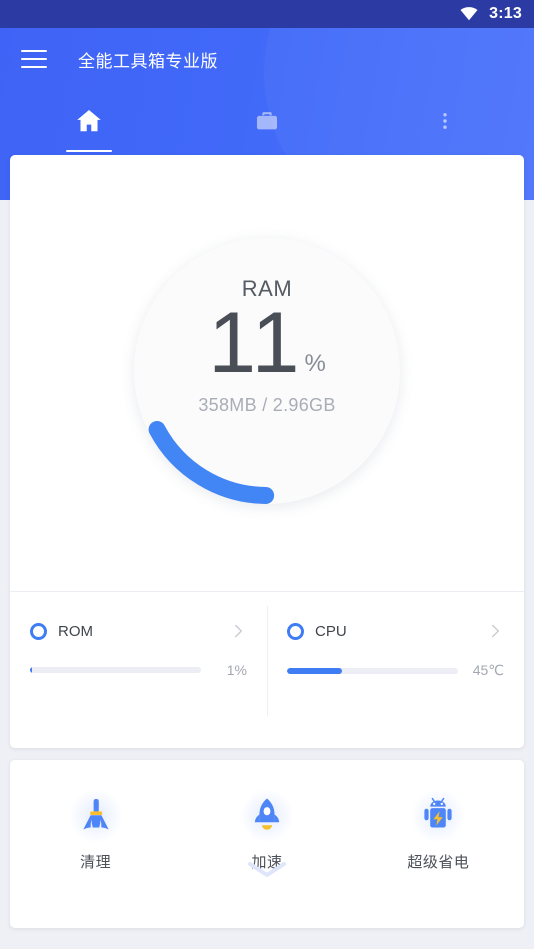 The width and height of the screenshot is (534, 949). I want to click on ram-detail: 358MB / 2.96GB, so click(267, 405).